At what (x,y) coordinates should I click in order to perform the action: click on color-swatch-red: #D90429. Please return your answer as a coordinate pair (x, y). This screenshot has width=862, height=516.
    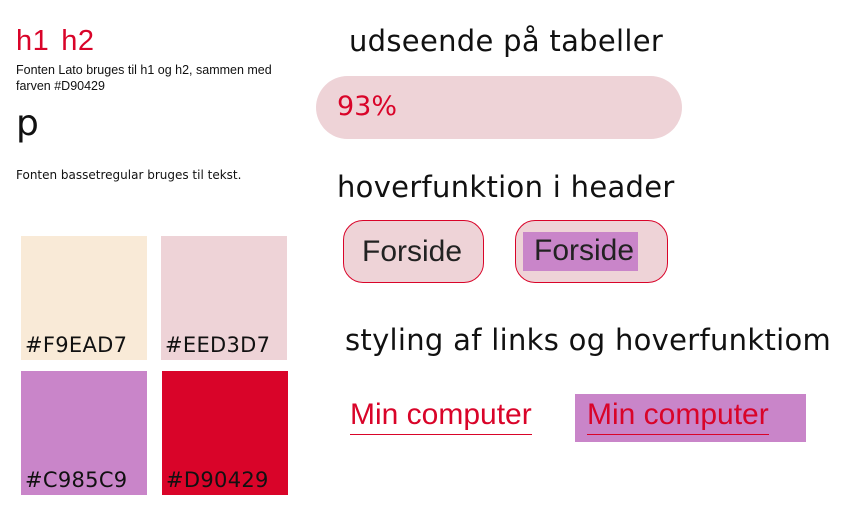
    Looking at the image, I should click on (225, 433).